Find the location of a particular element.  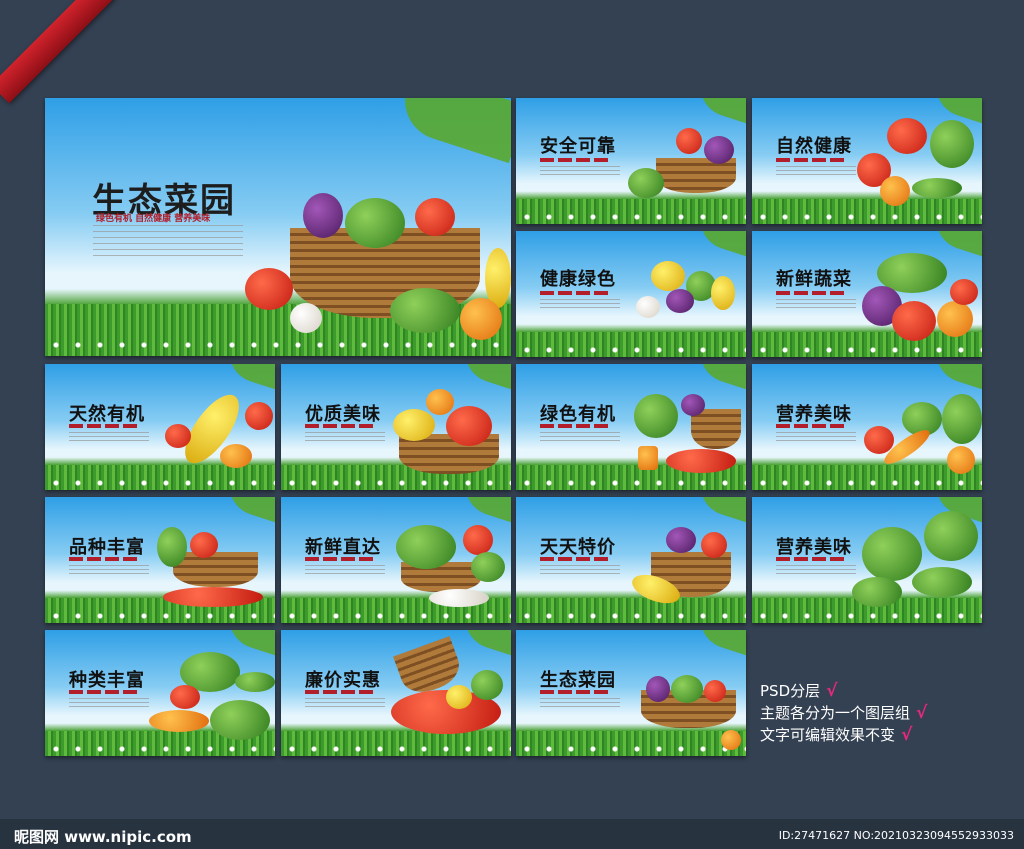

board-title: 自然健康 is located at coordinates (814, 146).